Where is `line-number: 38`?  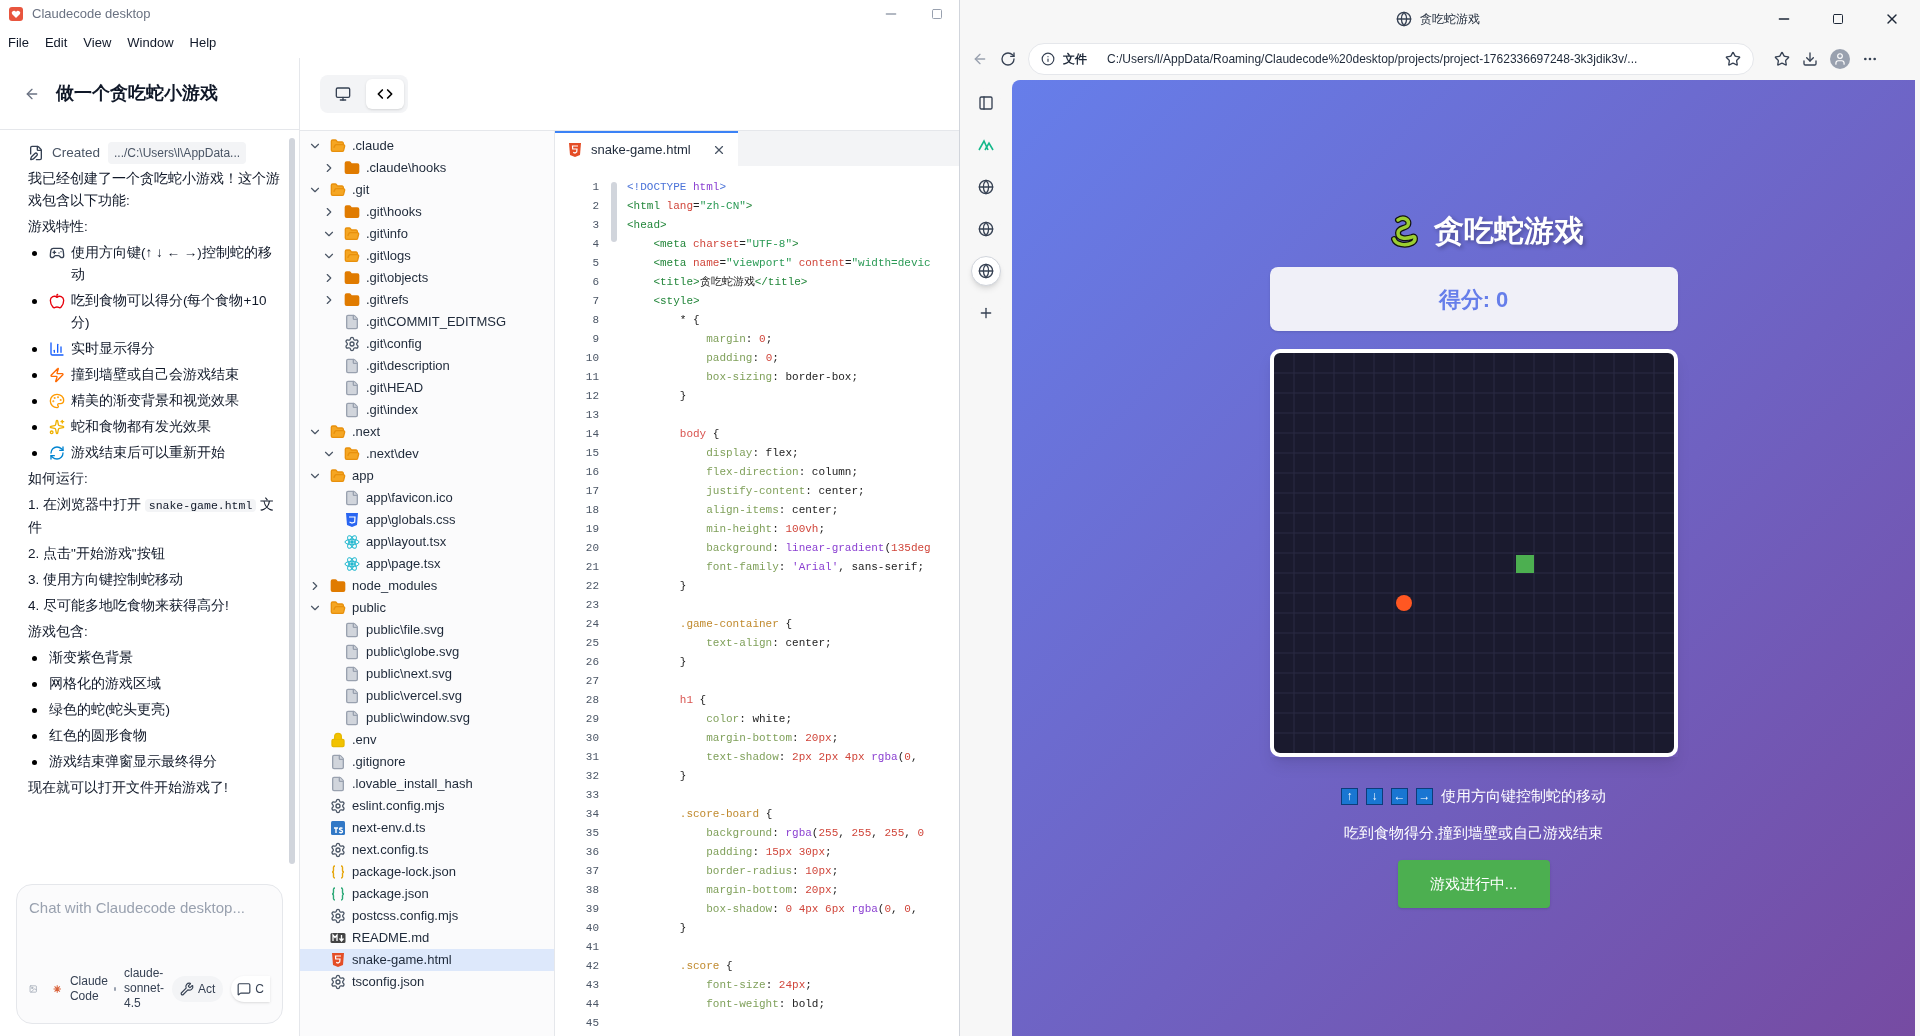
line-number: 38 is located at coordinates (592, 890).